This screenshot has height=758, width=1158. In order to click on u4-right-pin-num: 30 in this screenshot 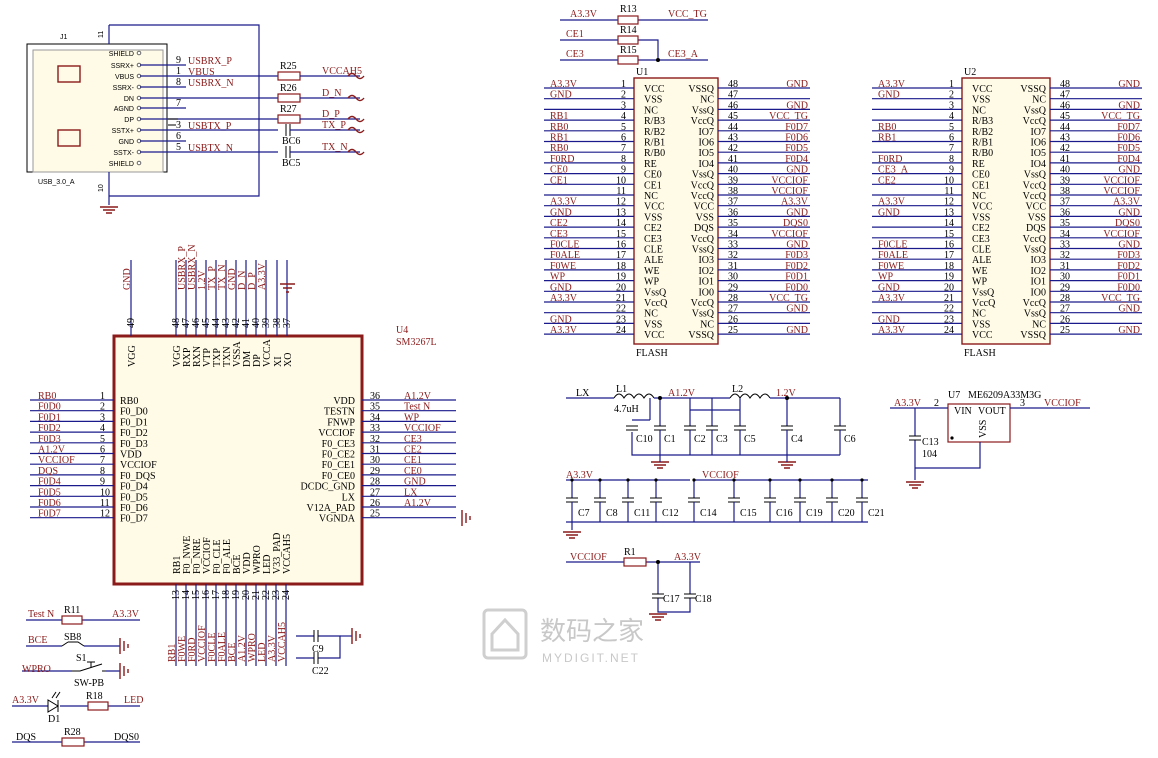, I will do `click(375, 460)`.